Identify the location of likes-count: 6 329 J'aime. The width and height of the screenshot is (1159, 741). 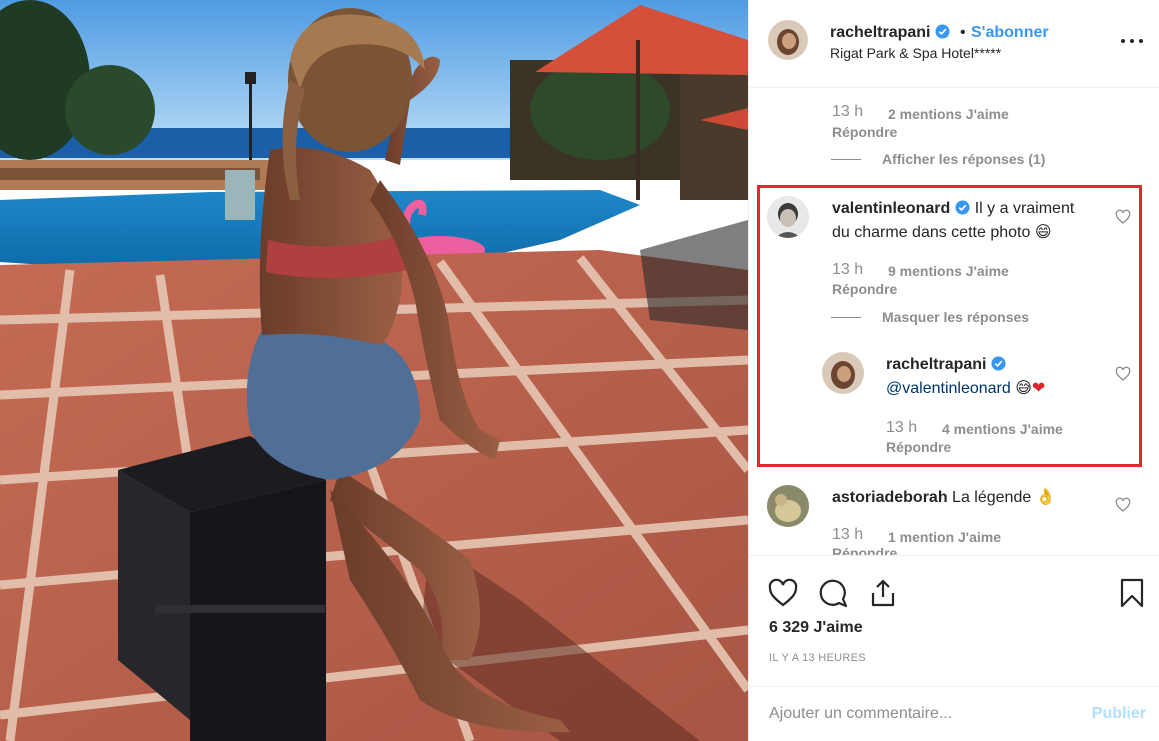
(816, 628).